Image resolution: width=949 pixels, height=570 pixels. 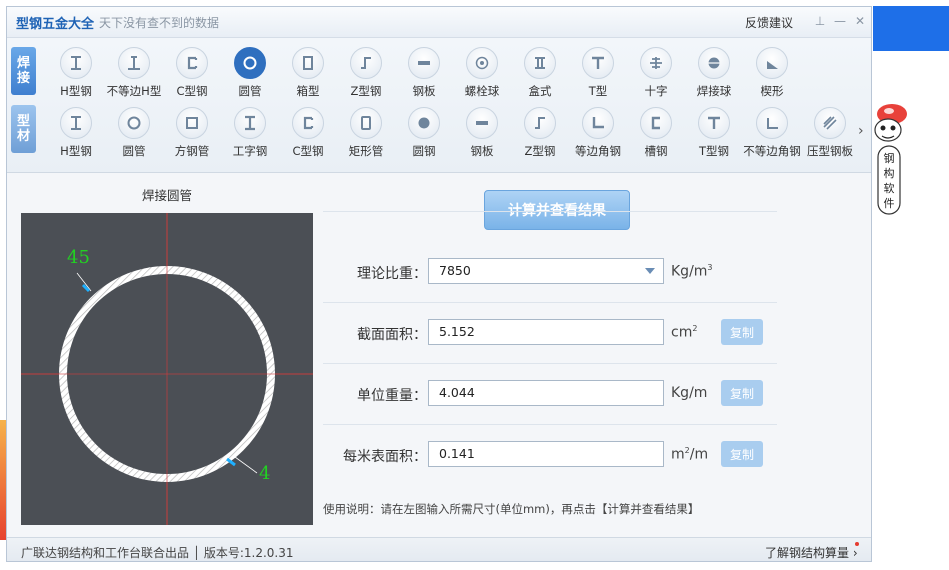 What do you see at coordinates (250, 133) in the screenshot?
I see `profile-item-i-beam: 工字钢` at bounding box center [250, 133].